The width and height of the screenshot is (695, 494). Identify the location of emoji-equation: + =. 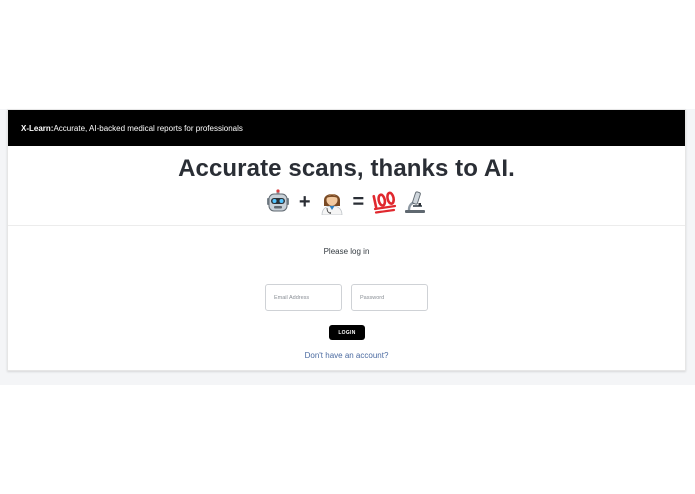
(346, 202).